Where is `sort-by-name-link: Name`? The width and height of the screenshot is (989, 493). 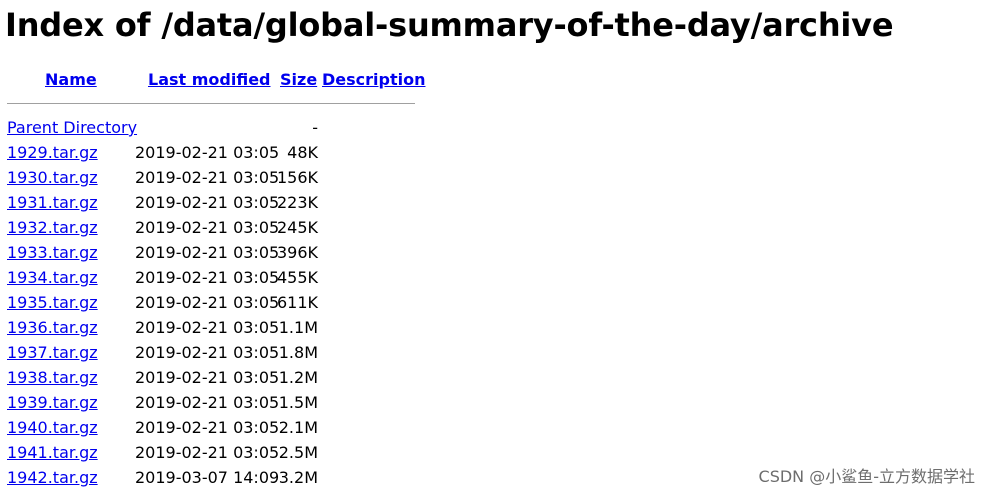 sort-by-name-link: Name is located at coordinates (71, 79).